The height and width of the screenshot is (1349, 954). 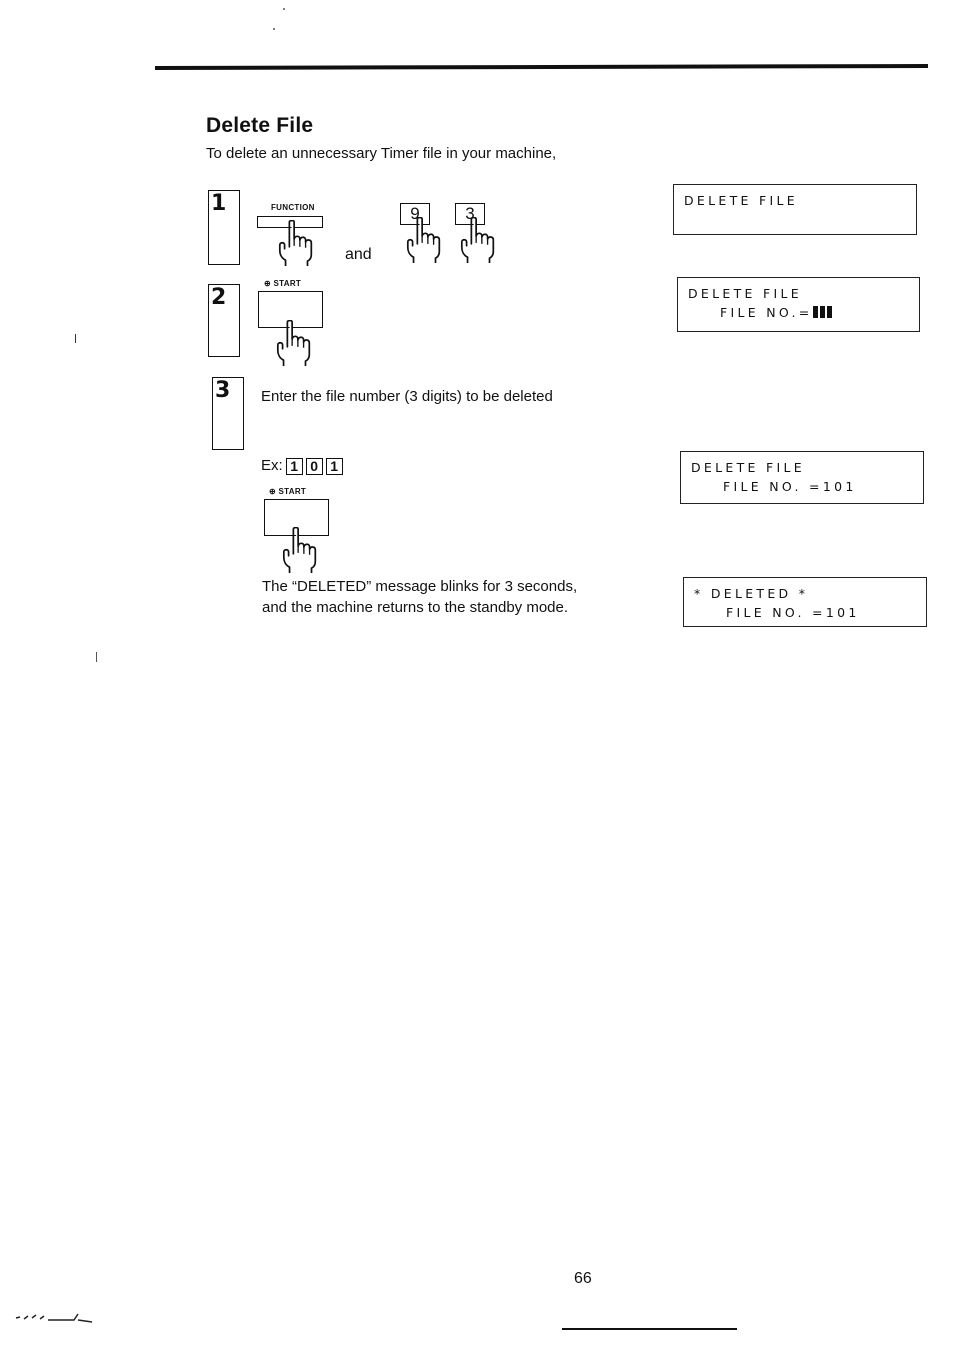 I want to click on step-2-marker: 2, so click(x=224, y=320).